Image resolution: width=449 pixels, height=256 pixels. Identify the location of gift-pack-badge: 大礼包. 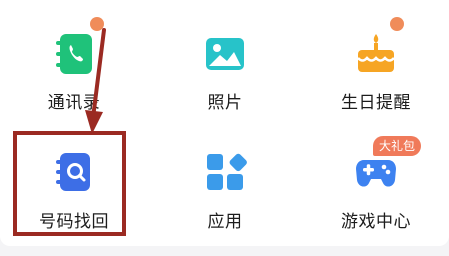
(397, 146).